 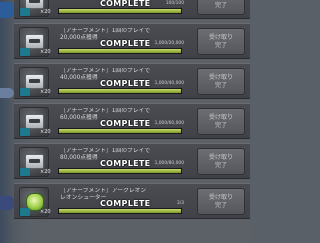 What do you see at coordinates (180, 203) in the screenshot?
I see `progress-text: 3/3` at bounding box center [180, 203].